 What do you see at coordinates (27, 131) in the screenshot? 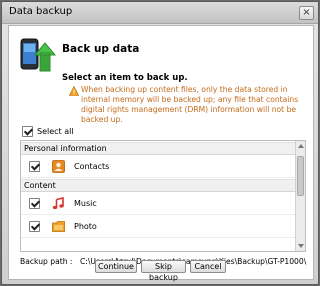
I see `select-all-checkbox` at bounding box center [27, 131].